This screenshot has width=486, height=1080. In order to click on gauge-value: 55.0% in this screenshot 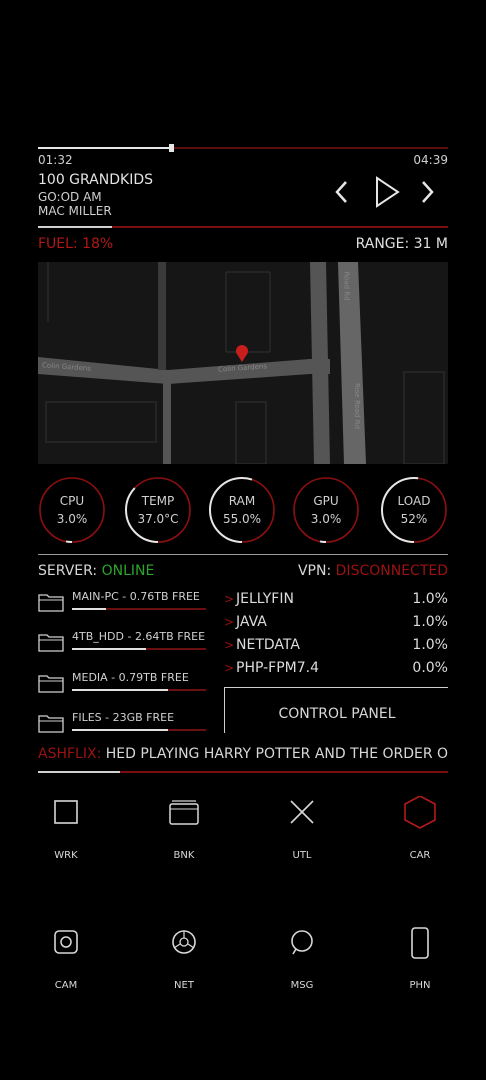, I will do `click(242, 519)`.